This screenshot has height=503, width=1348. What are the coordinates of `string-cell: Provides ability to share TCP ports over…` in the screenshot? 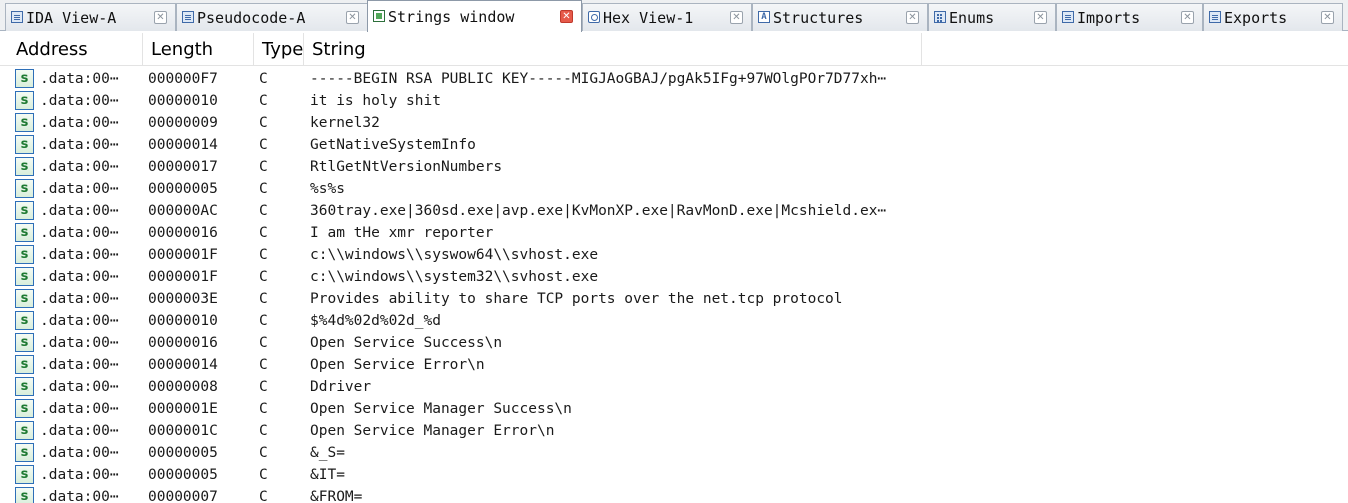 It's located at (576, 299).